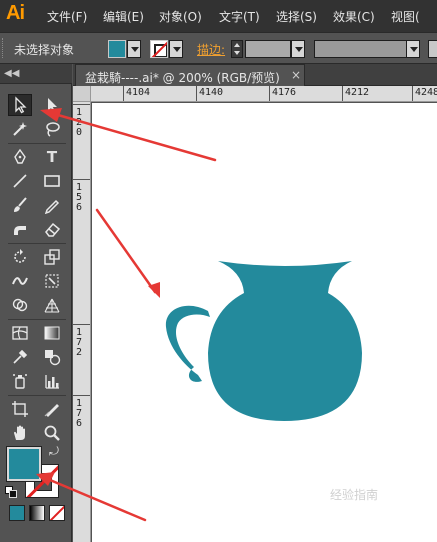  Describe the element at coordinates (20, 129) in the screenshot. I see `magic-wand-tool-icon` at that location.